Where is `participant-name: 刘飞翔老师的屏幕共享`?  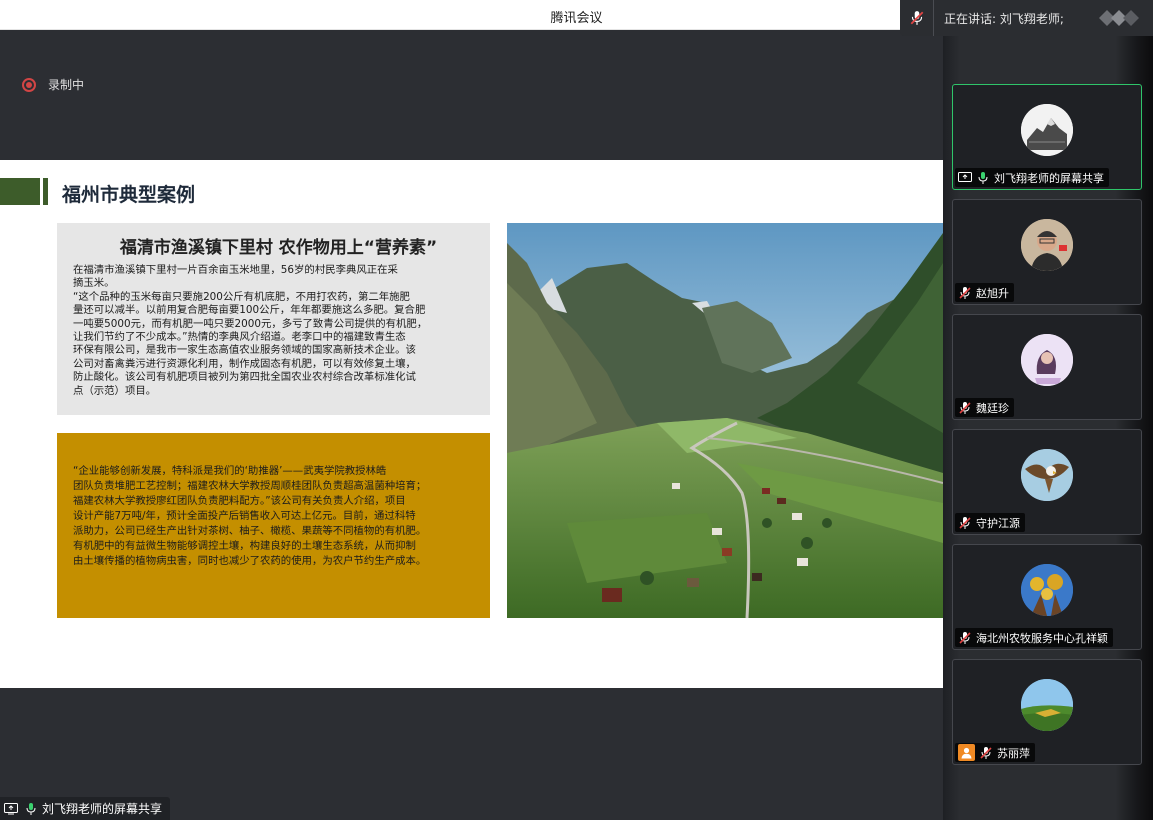 participant-name: 刘飞翔老师的屏幕共享 is located at coordinates (1049, 178).